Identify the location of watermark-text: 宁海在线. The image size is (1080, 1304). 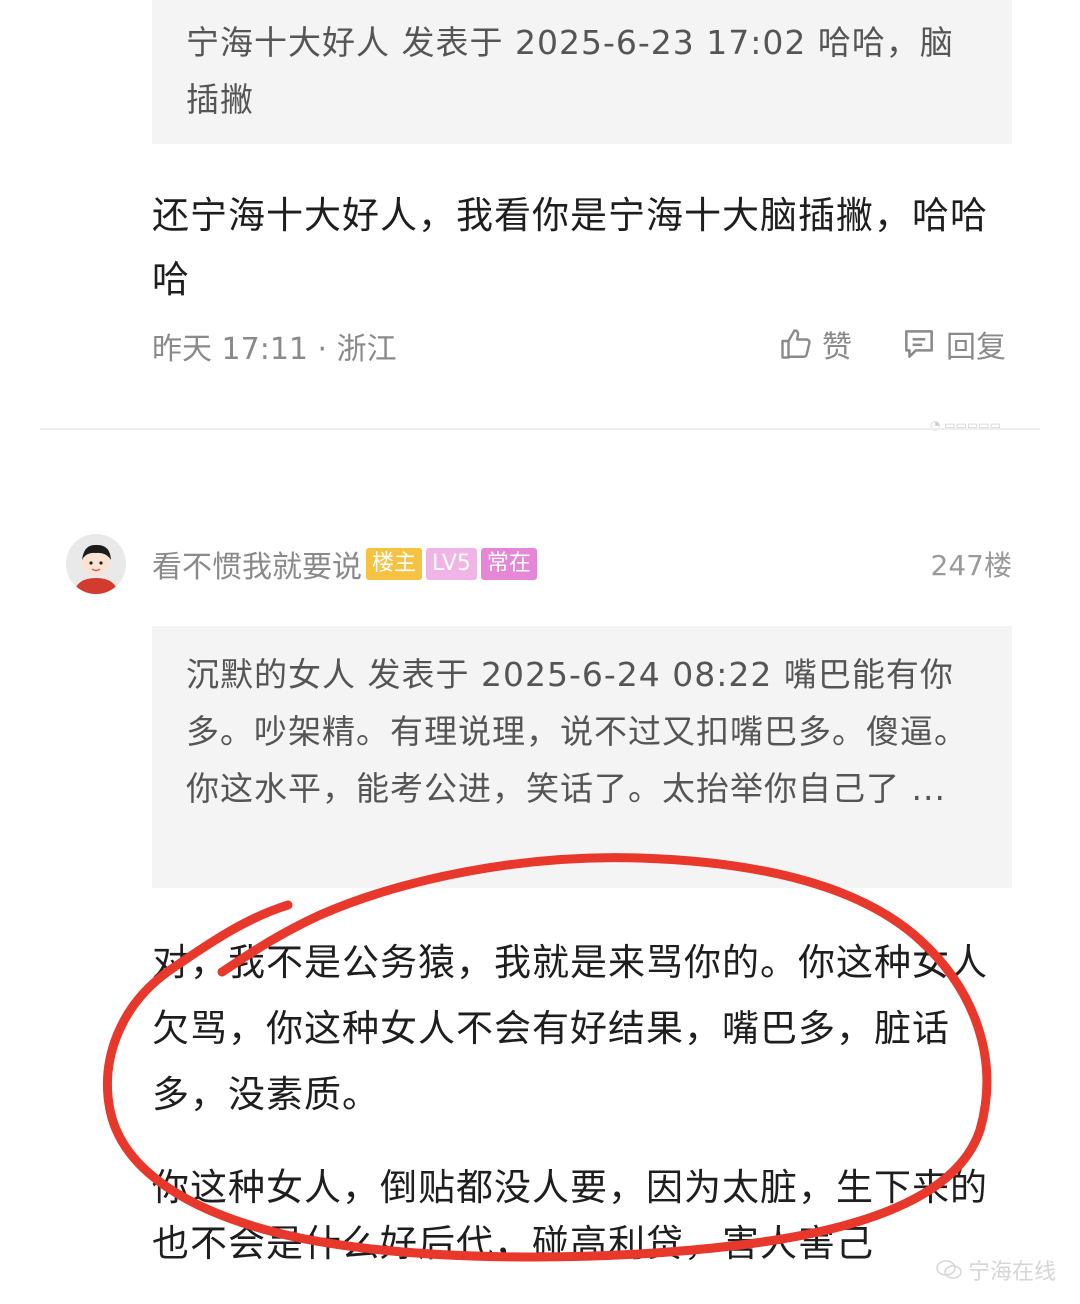
(1011, 1272).